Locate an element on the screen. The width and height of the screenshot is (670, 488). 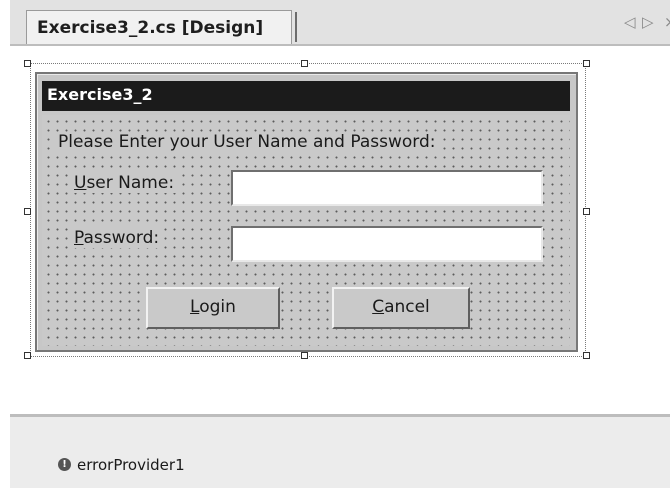
login-label-rest: ogin is located at coordinates (217, 307).